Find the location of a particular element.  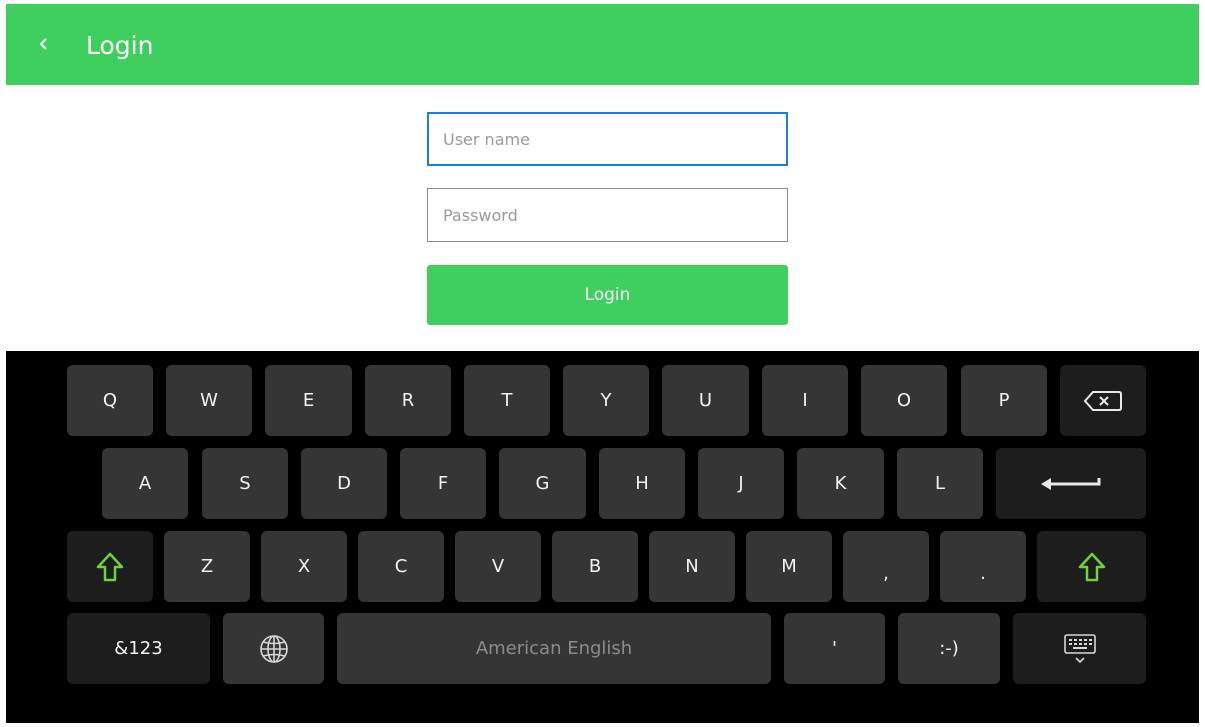

backspace-icon is located at coordinates (1103, 401).